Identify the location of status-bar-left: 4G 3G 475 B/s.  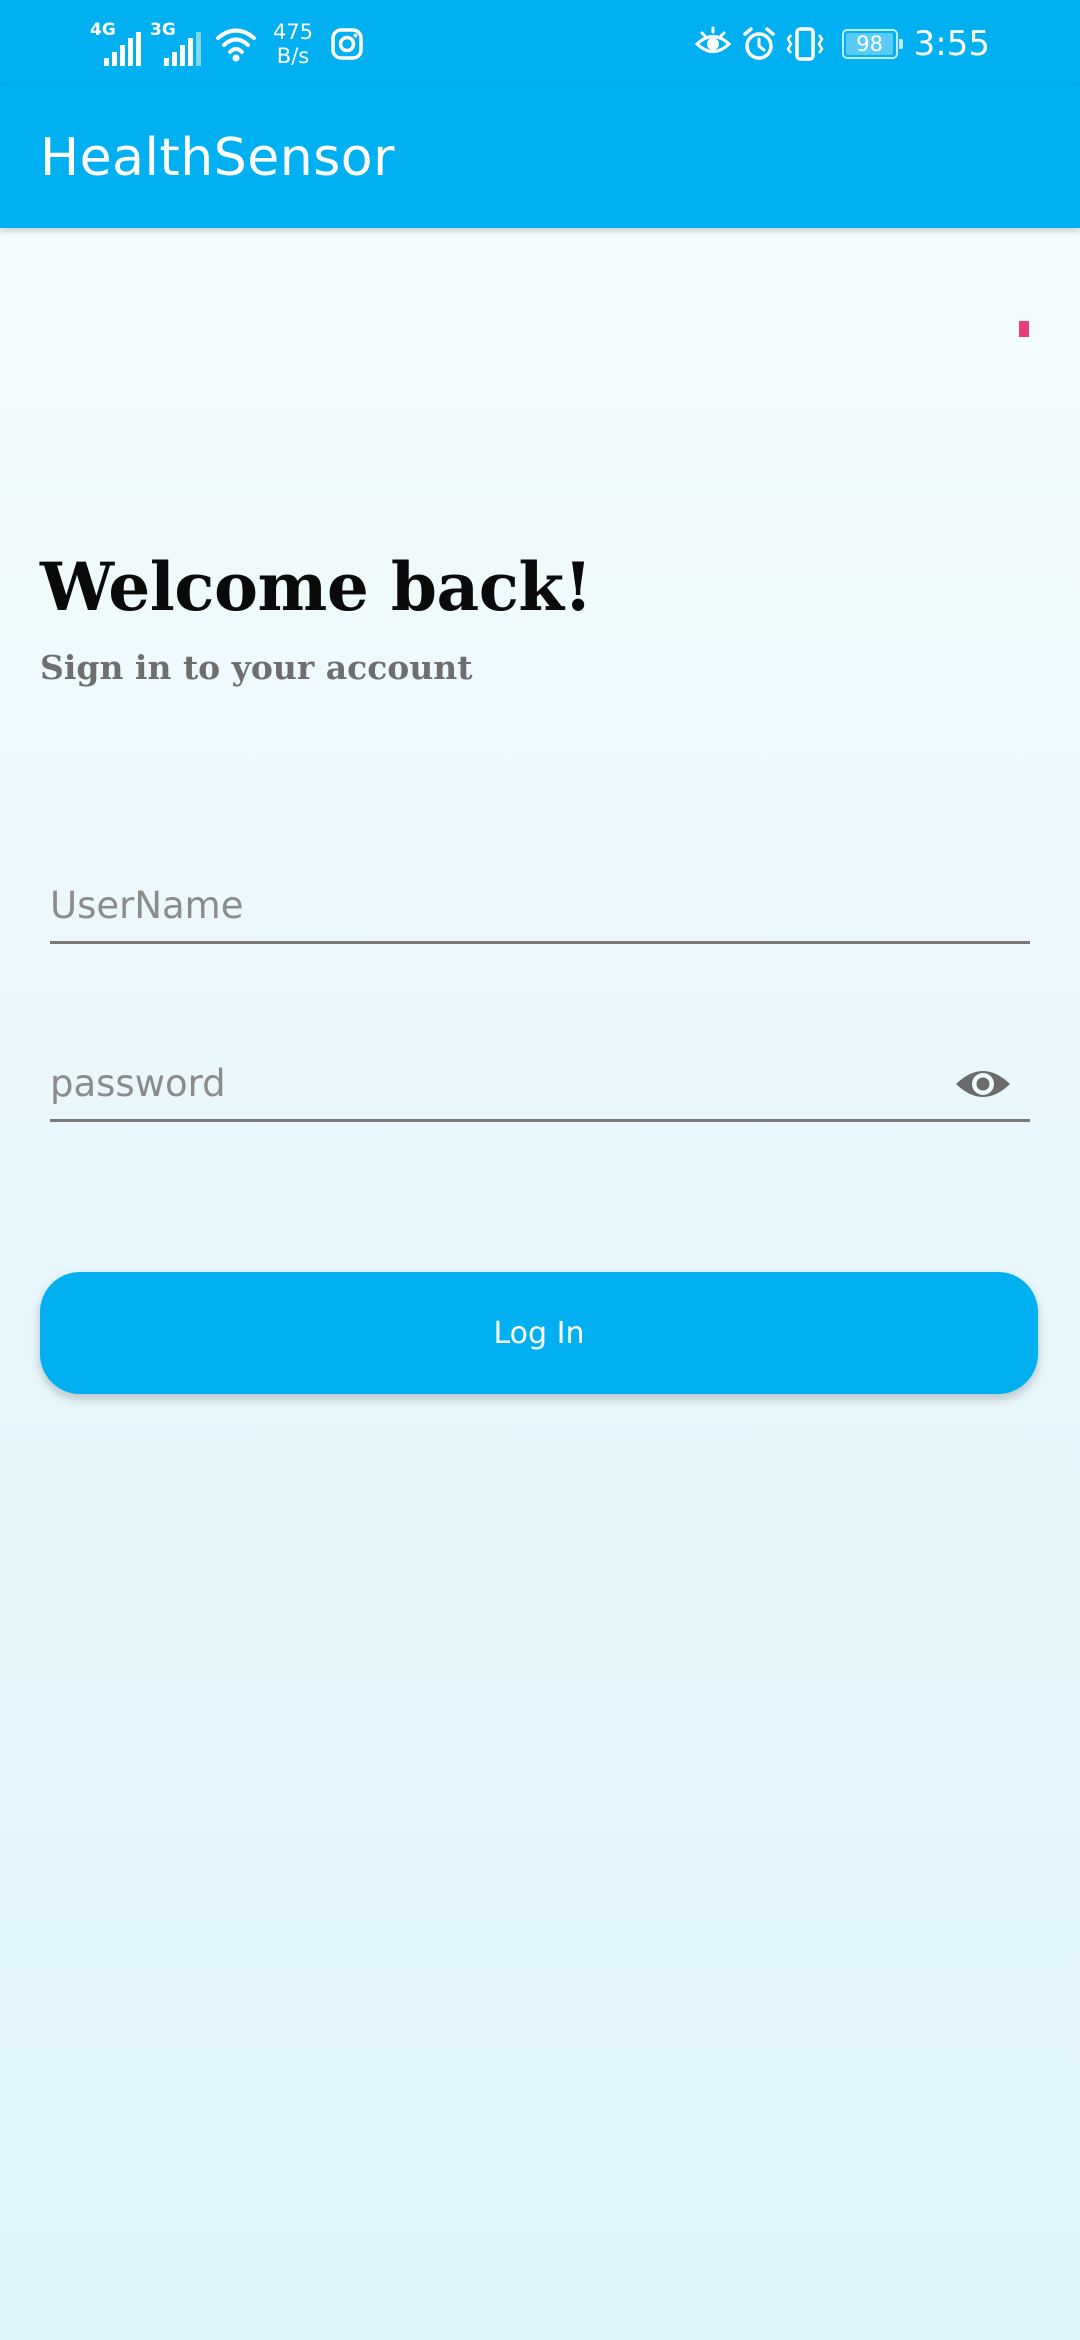
(227, 44).